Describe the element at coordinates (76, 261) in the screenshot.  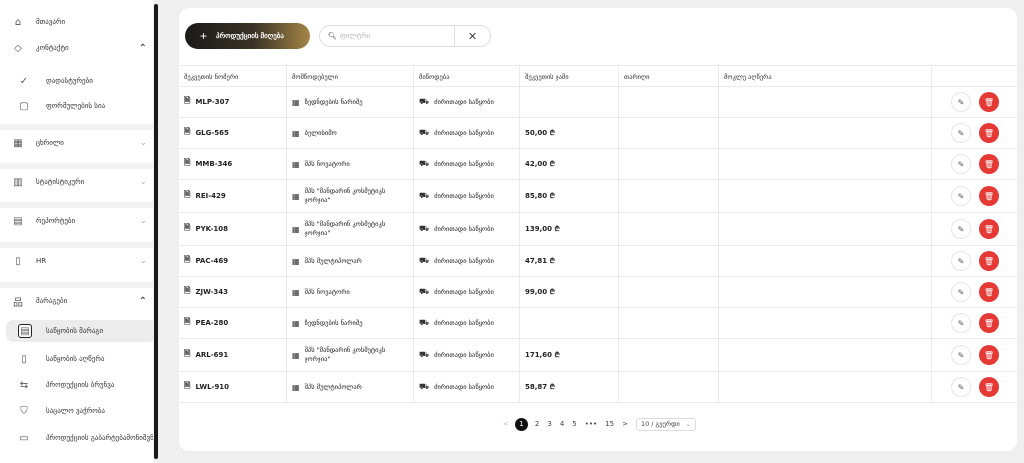
I see `sidebar-item-hr: ▯ HR ⌄` at that location.